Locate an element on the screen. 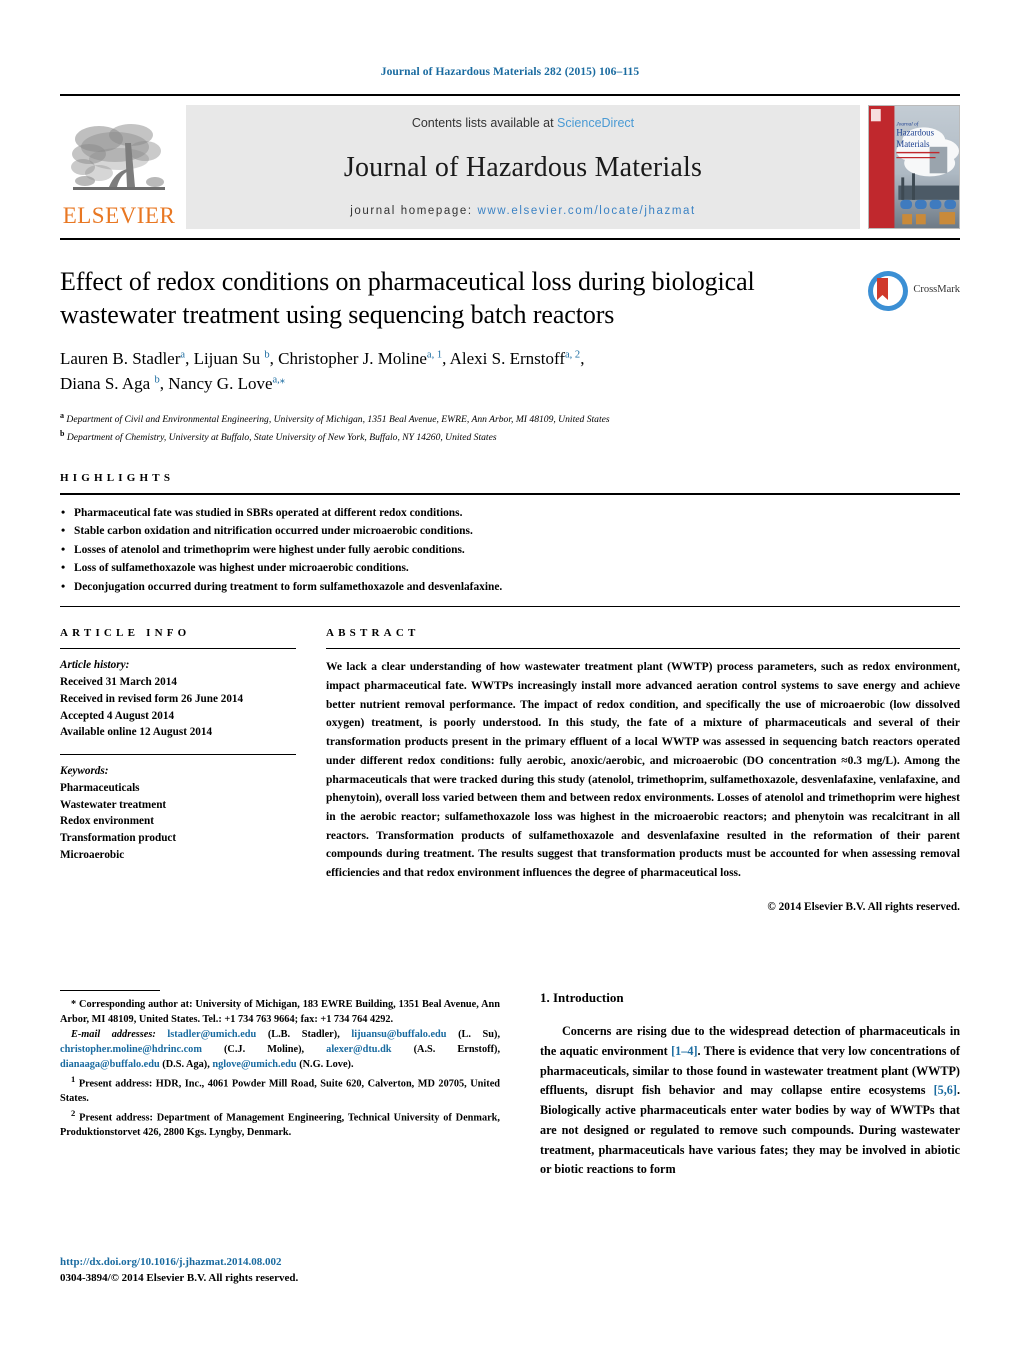 Image resolution: width=1020 pixels, height=1351 pixels. crossmark-badge: CrossMark is located at coordinates (910, 355).